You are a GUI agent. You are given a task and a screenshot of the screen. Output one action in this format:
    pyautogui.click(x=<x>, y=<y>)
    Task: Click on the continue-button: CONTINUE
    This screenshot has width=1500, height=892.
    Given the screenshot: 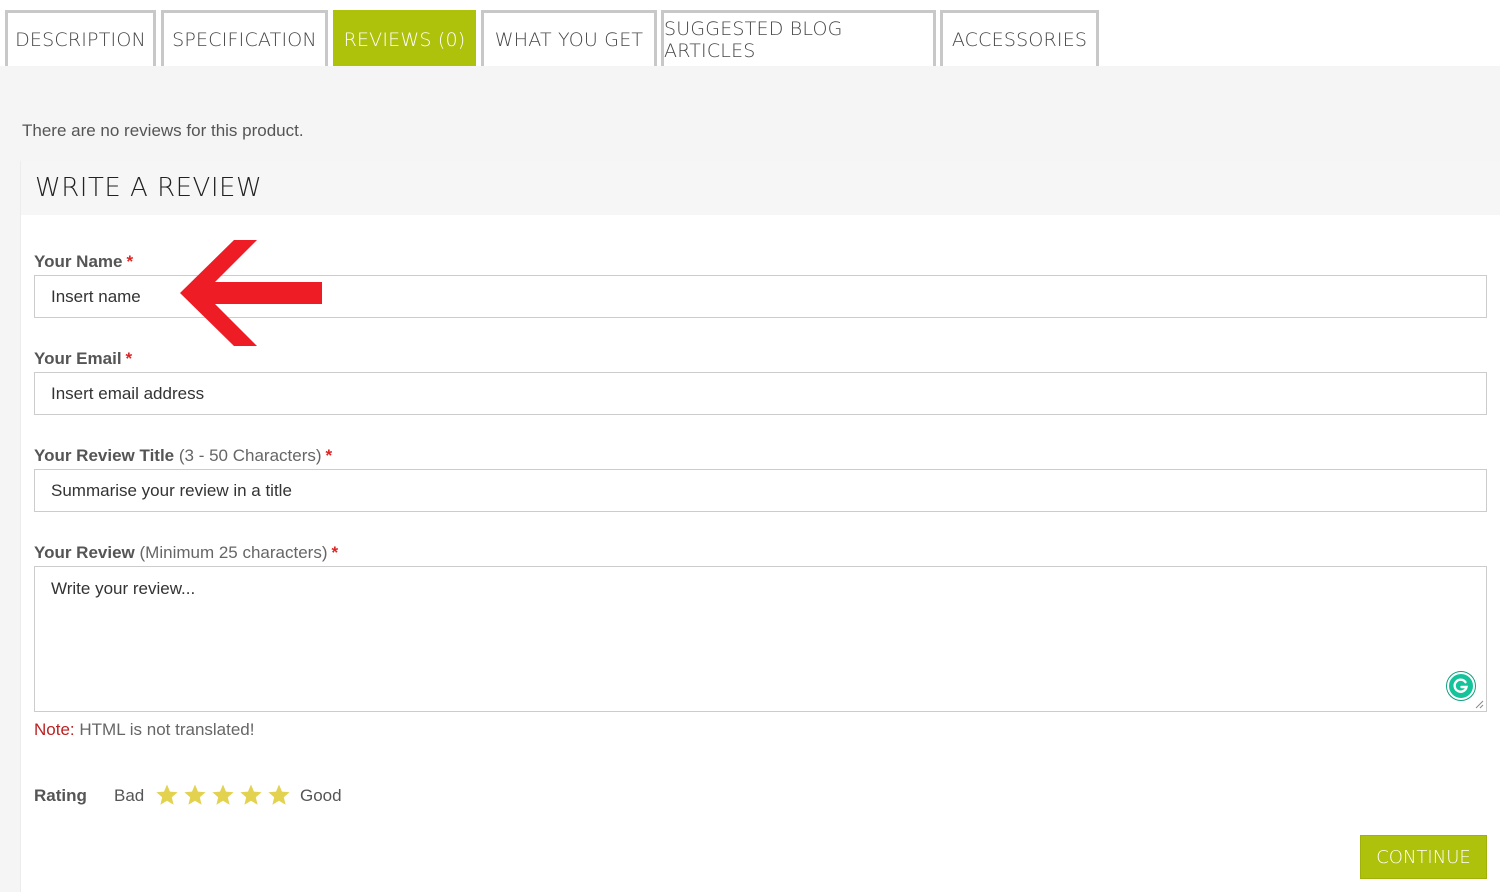 What is the action you would take?
    pyautogui.click(x=1423, y=857)
    